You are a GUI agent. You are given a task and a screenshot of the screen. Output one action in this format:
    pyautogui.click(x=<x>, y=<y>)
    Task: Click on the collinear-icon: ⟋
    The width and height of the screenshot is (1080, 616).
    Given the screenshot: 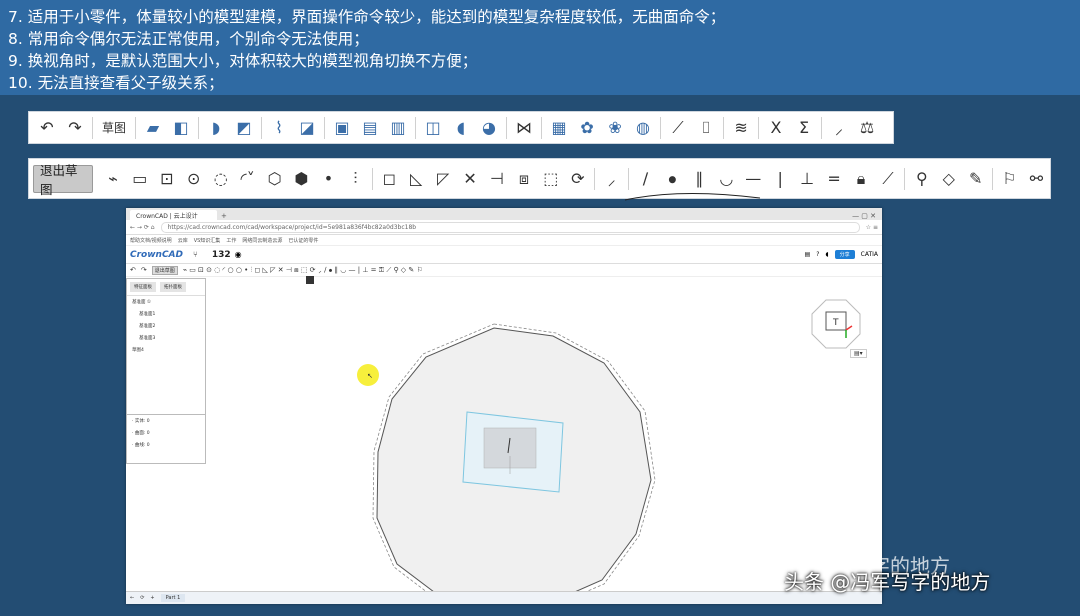 What is the action you would take?
    pyautogui.click(x=887, y=179)
    